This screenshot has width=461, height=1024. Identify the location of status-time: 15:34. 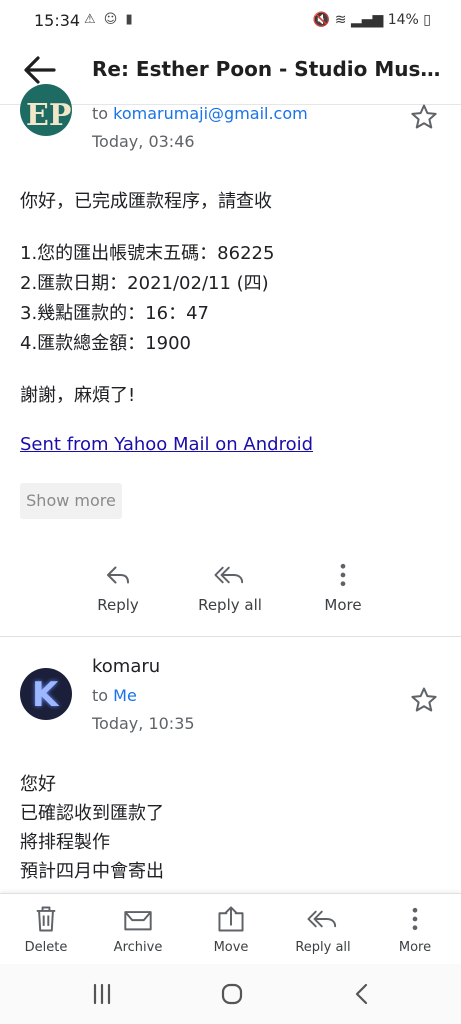
(57, 20).